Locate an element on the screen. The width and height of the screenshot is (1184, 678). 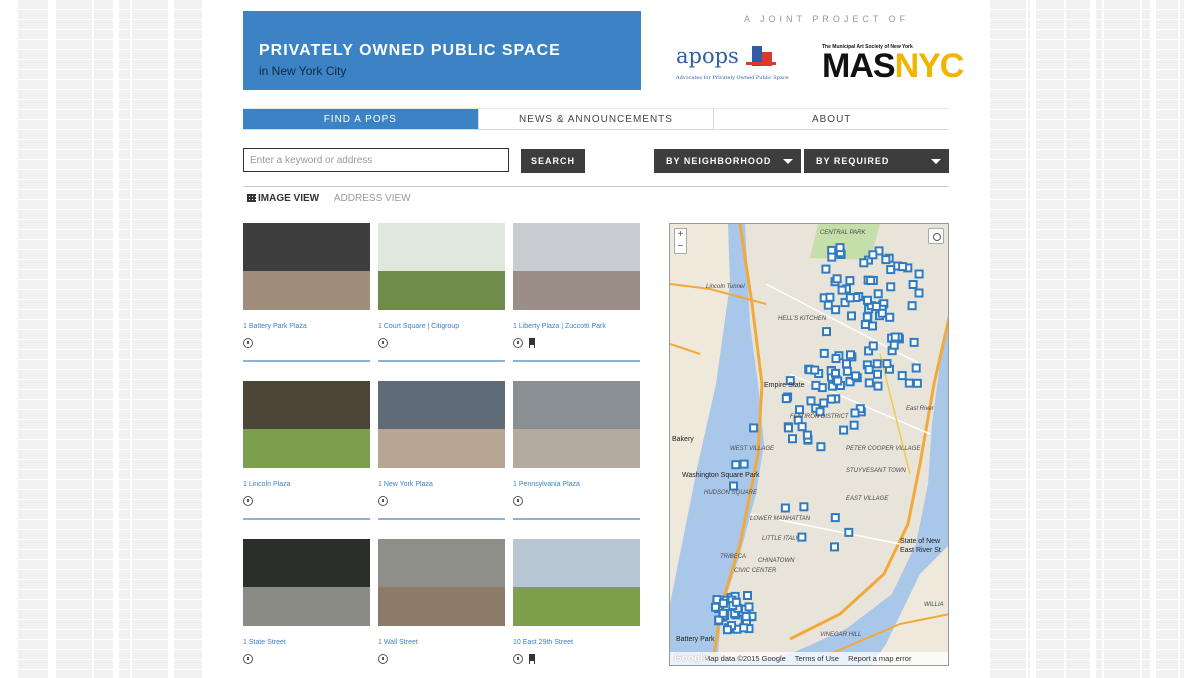
pops-name-link: 1 Wall Street is located at coordinates (441, 642).